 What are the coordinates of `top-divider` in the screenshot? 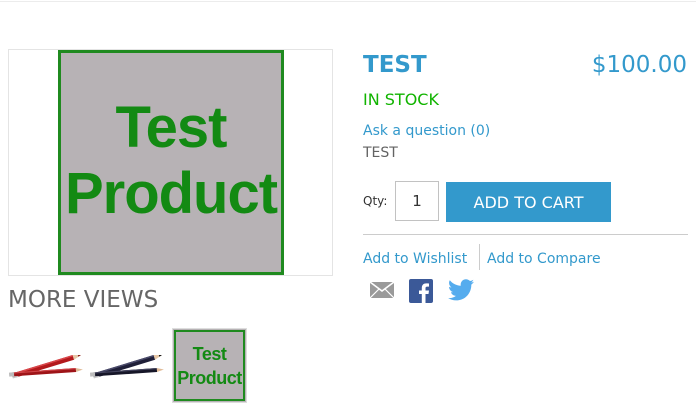 It's located at (348, 1).